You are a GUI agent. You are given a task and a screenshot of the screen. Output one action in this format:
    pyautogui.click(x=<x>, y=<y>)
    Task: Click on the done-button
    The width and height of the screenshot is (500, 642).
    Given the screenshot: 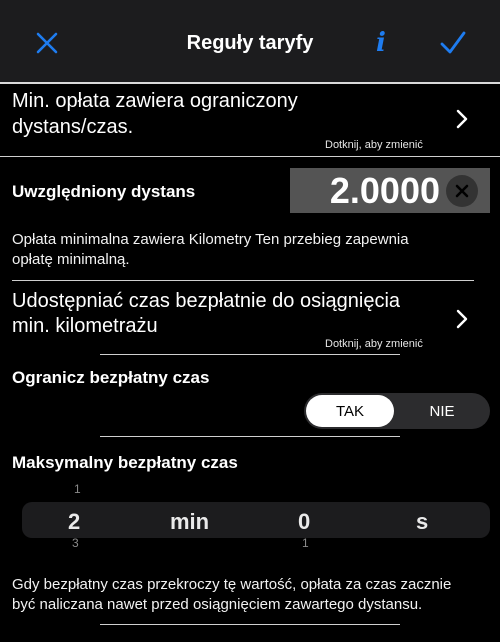 What is the action you would take?
    pyautogui.click(x=453, y=43)
    